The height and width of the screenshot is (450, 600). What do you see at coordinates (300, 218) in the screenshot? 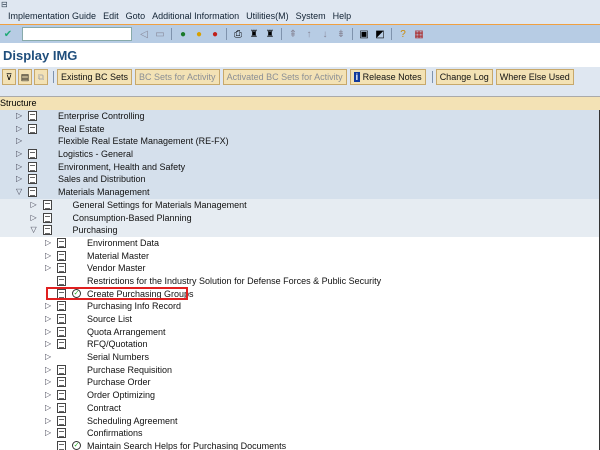
I see `tree-node: ▷ Consumption-Based Planning` at bounding box center [300, 218].